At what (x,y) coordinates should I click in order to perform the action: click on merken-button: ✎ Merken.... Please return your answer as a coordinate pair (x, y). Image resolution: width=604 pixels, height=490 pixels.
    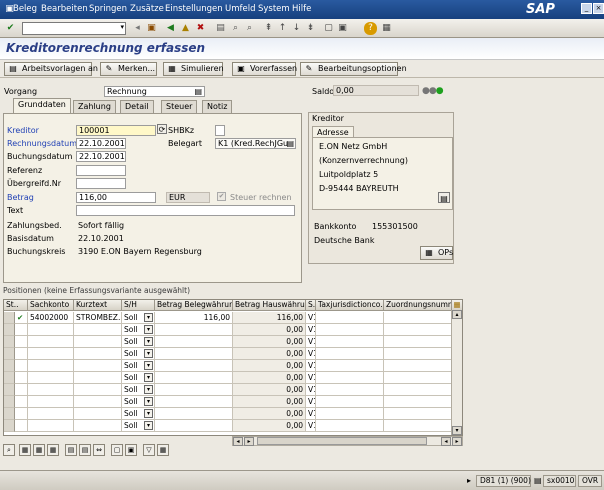
    Looking at the image, I should click on (128, 69).